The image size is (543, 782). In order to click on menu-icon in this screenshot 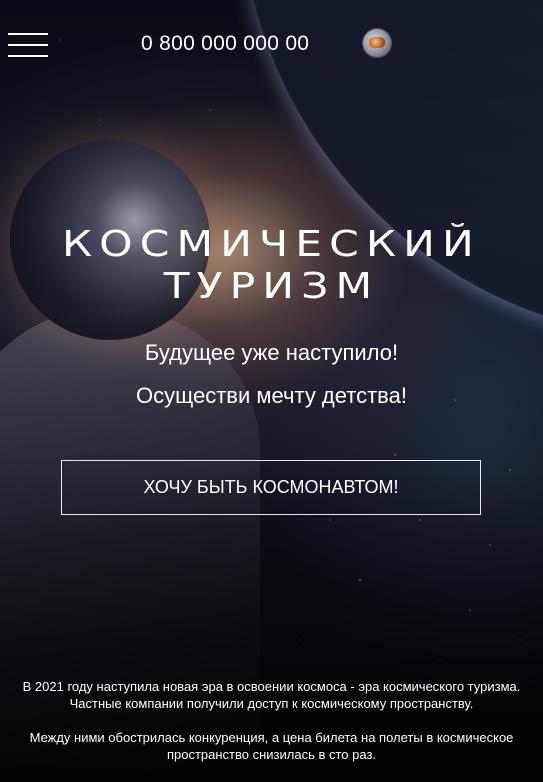, I will do `click(28, 45)`.